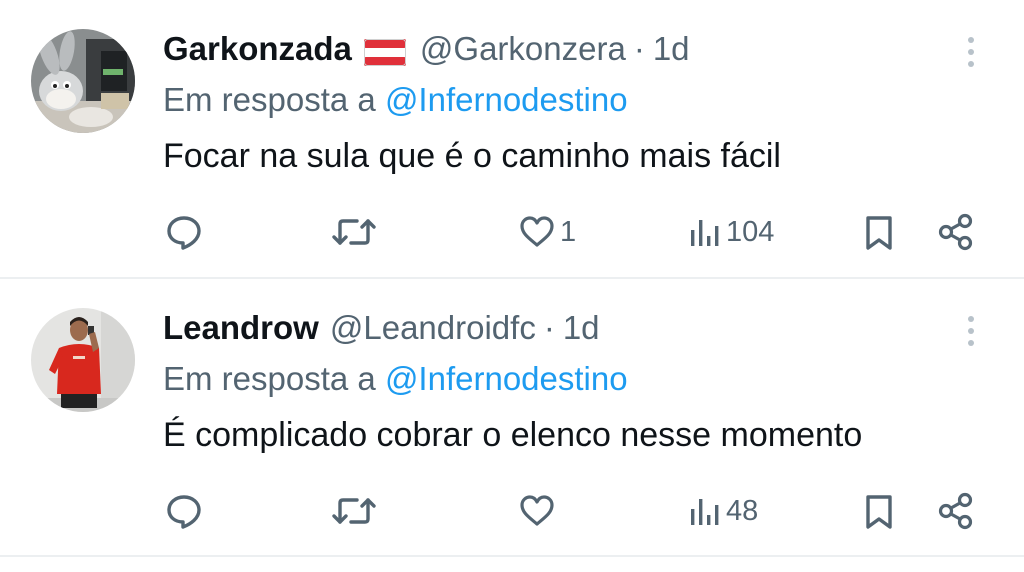 The height and width of the screenshot is (572, 1024). I want to click on tweet-text: Focar na sula que é o caminho mais fácil, so click(472, 156).